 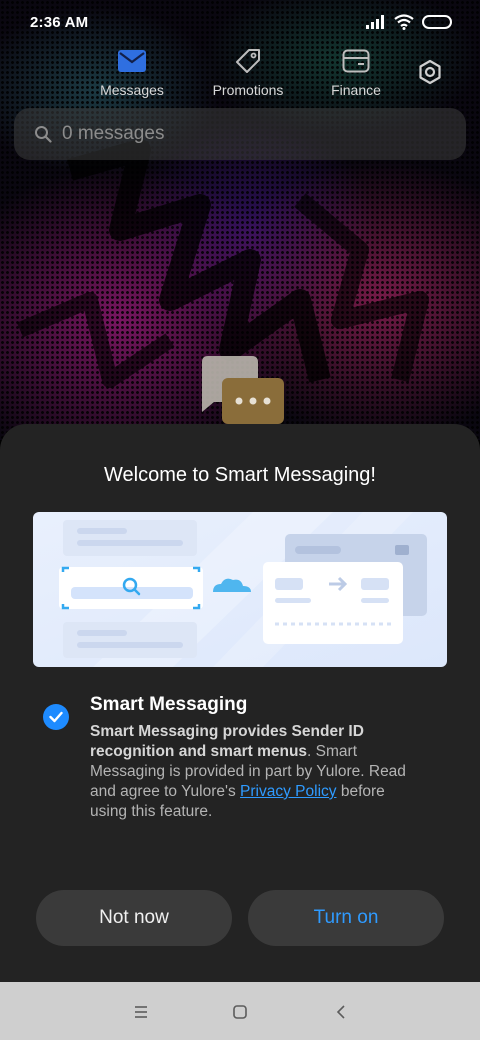 I want to click on home-square-icon, so click(x=240, y=1012).